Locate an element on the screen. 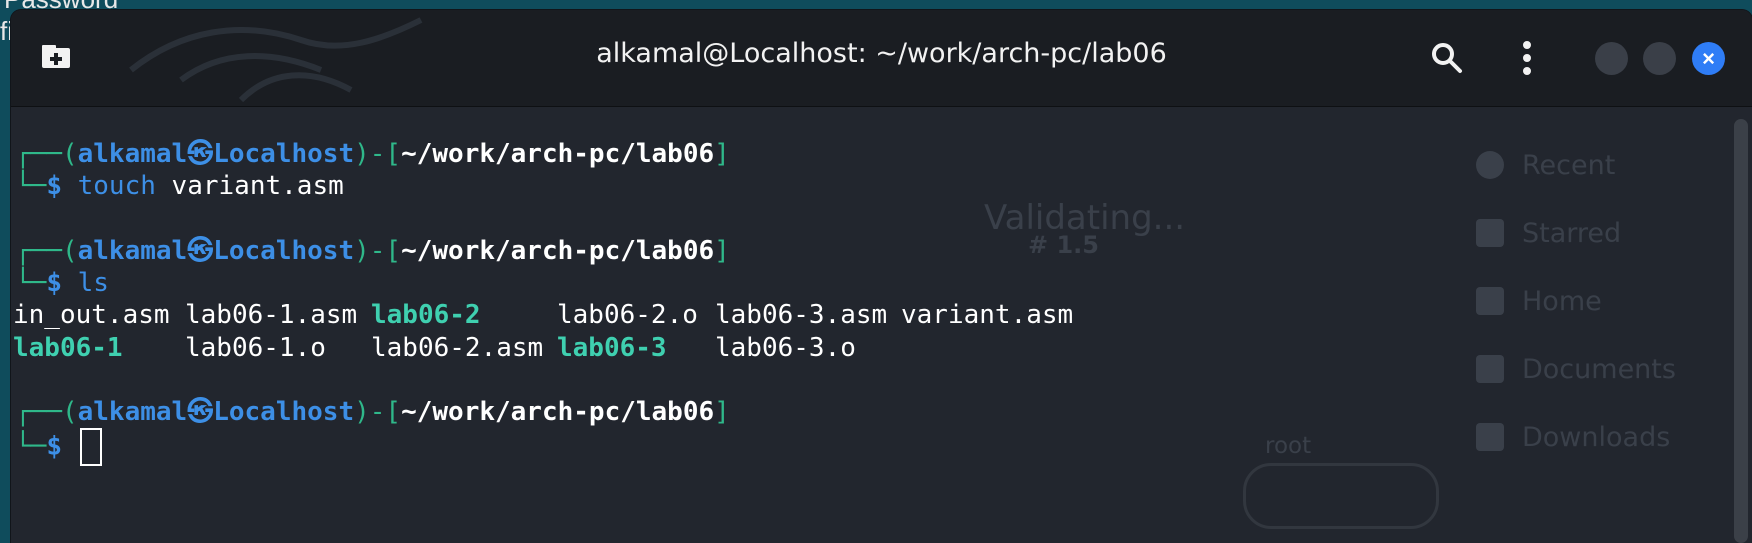 The image size is (1752, 543). download-icon is located at coordinates (1490, 437).